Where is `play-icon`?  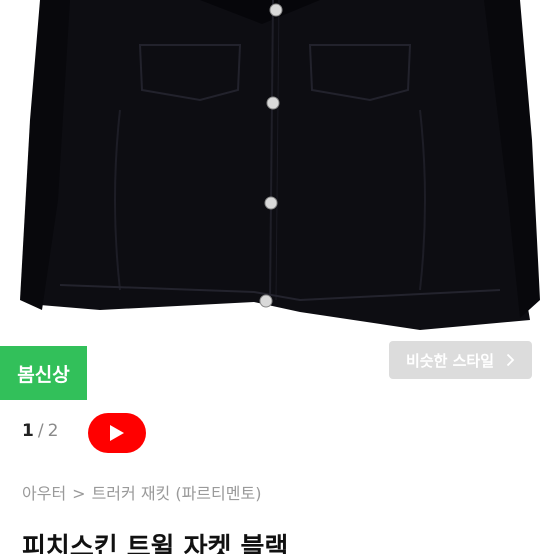 play-icon is located at coordinates (117, 433).